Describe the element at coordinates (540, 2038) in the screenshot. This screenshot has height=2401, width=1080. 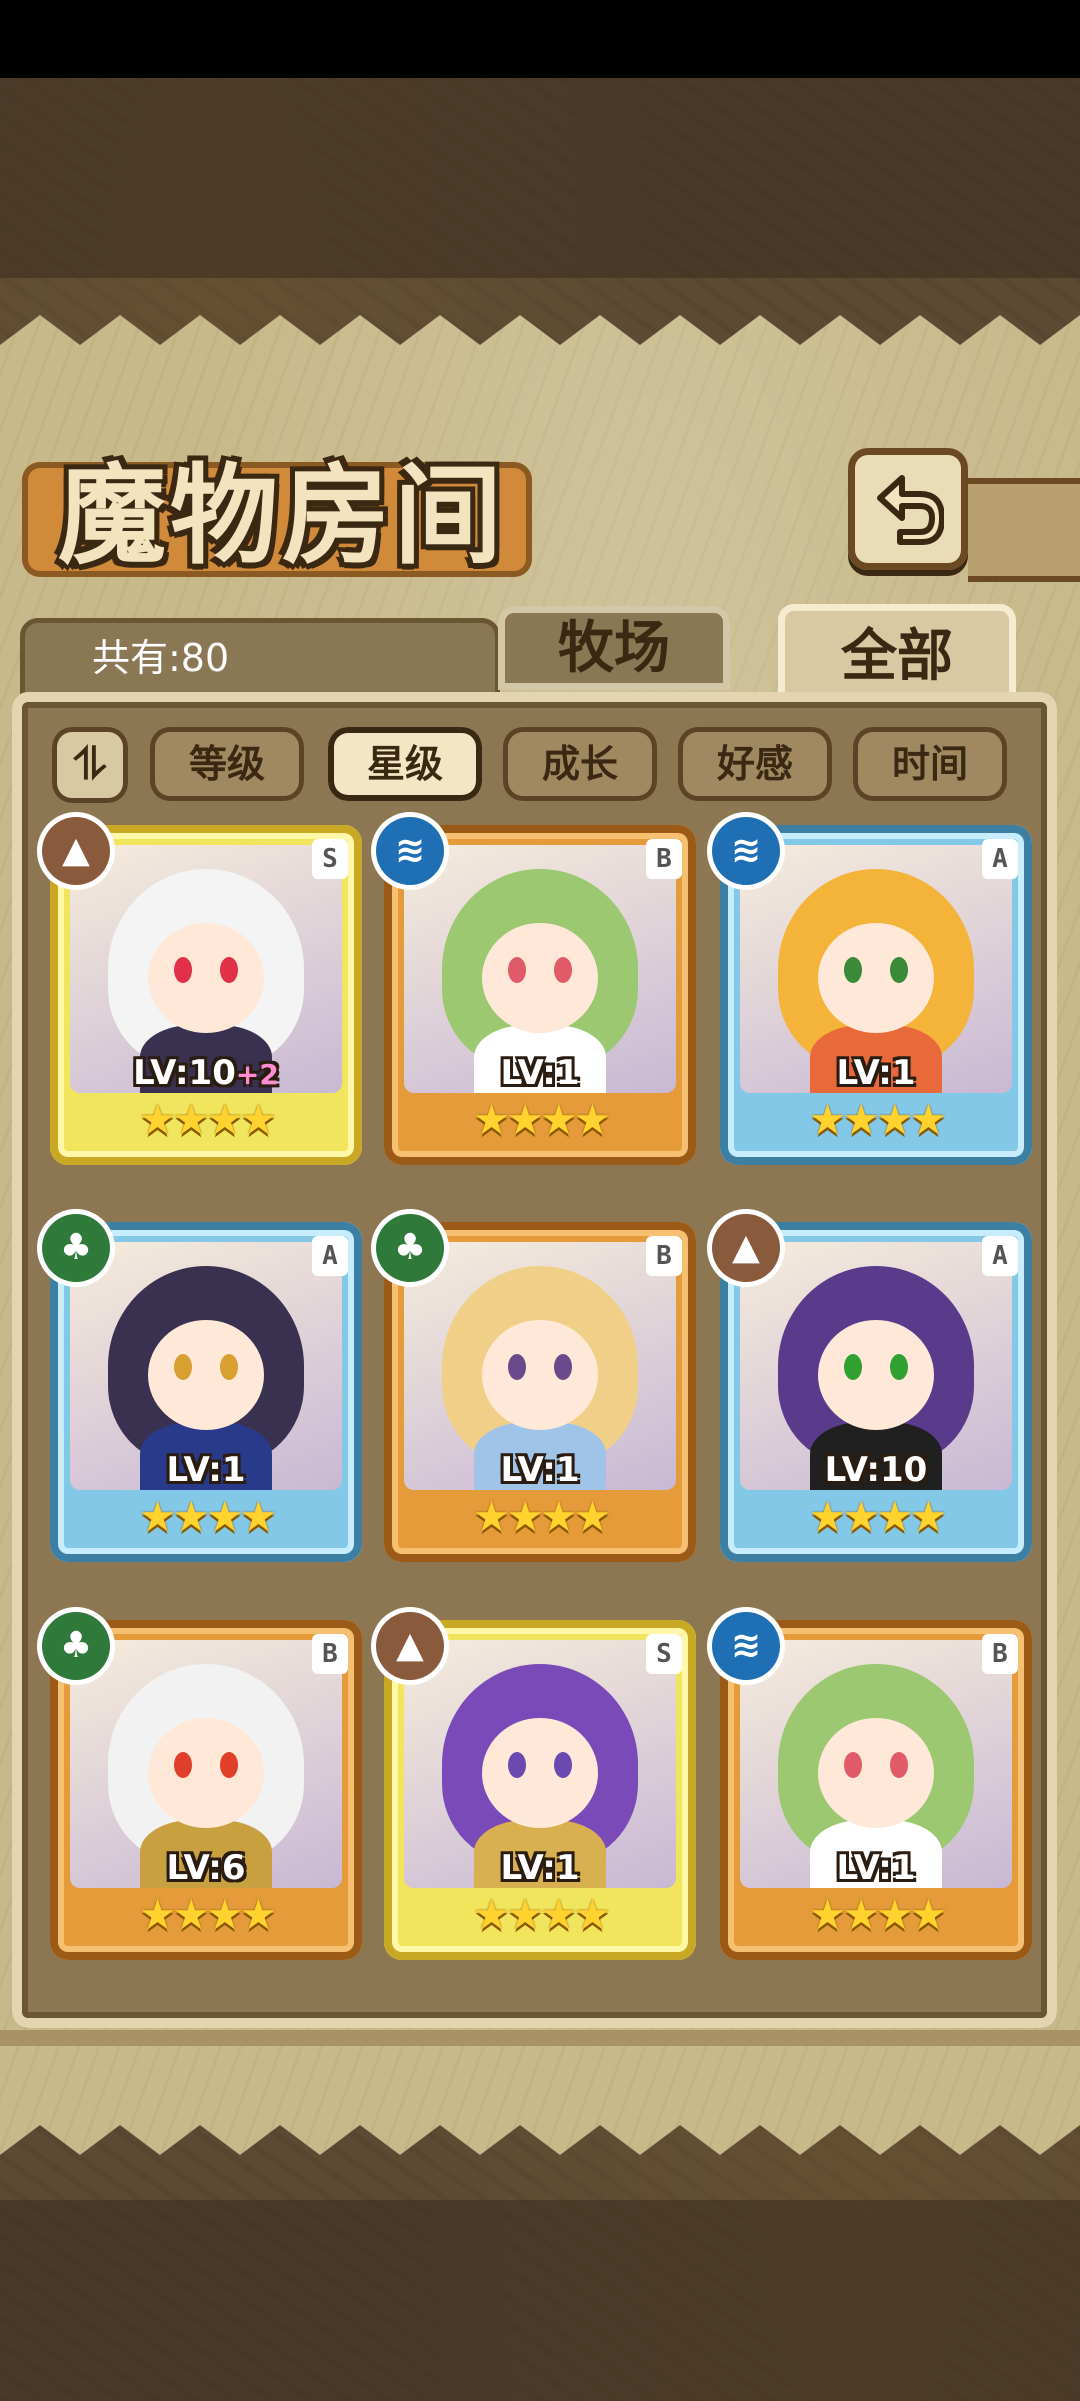
I see `panel-bottom-rail` at that location.